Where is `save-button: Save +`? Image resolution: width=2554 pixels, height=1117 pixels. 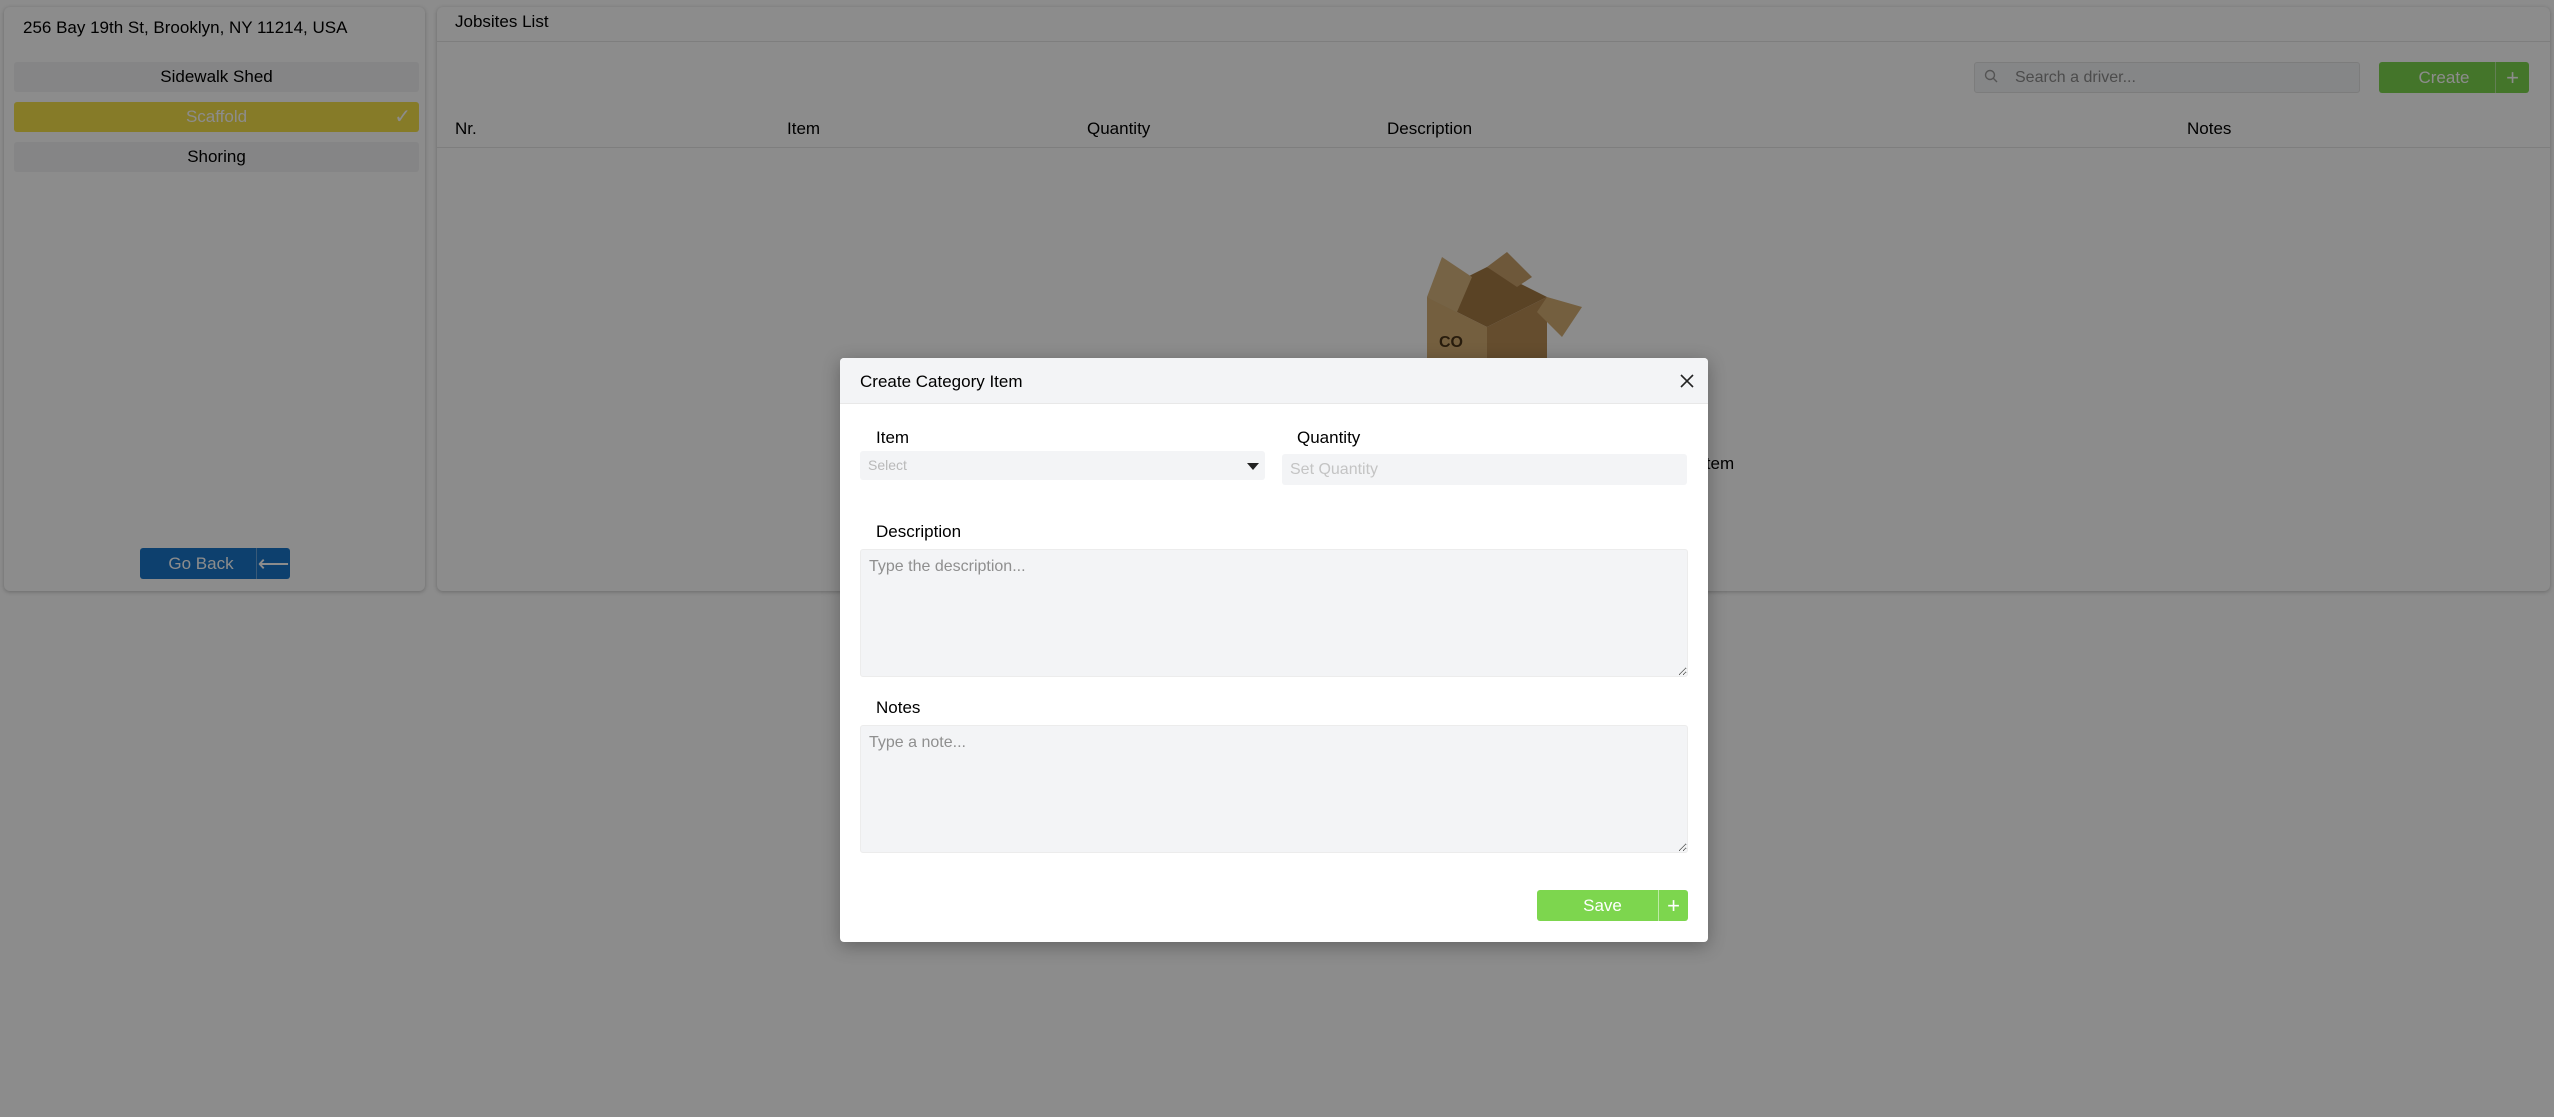
save-button: Save + is located at coordinates (1612, 905).